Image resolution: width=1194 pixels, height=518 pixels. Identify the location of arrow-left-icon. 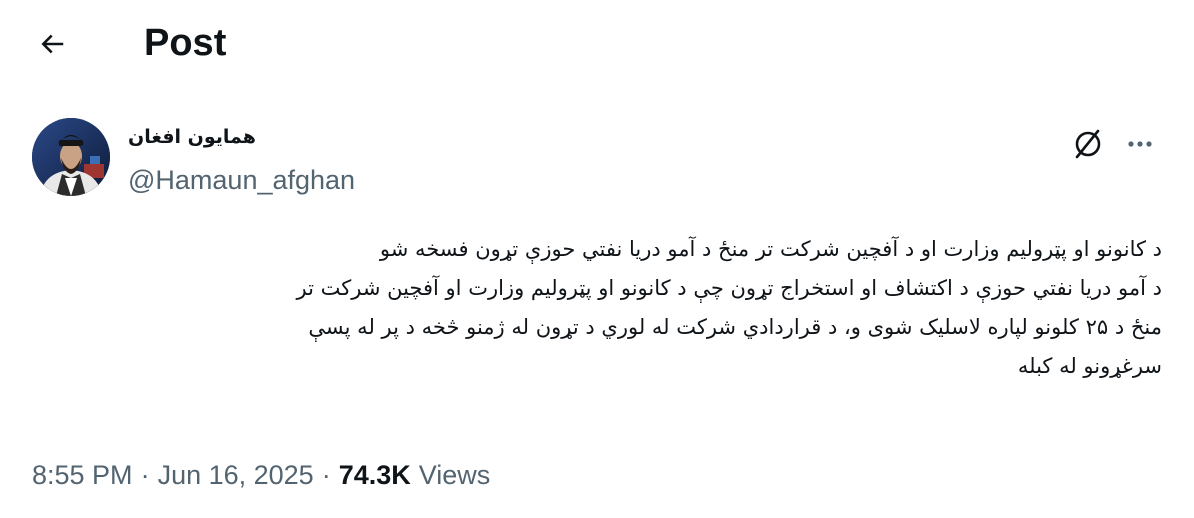
(52, 44).